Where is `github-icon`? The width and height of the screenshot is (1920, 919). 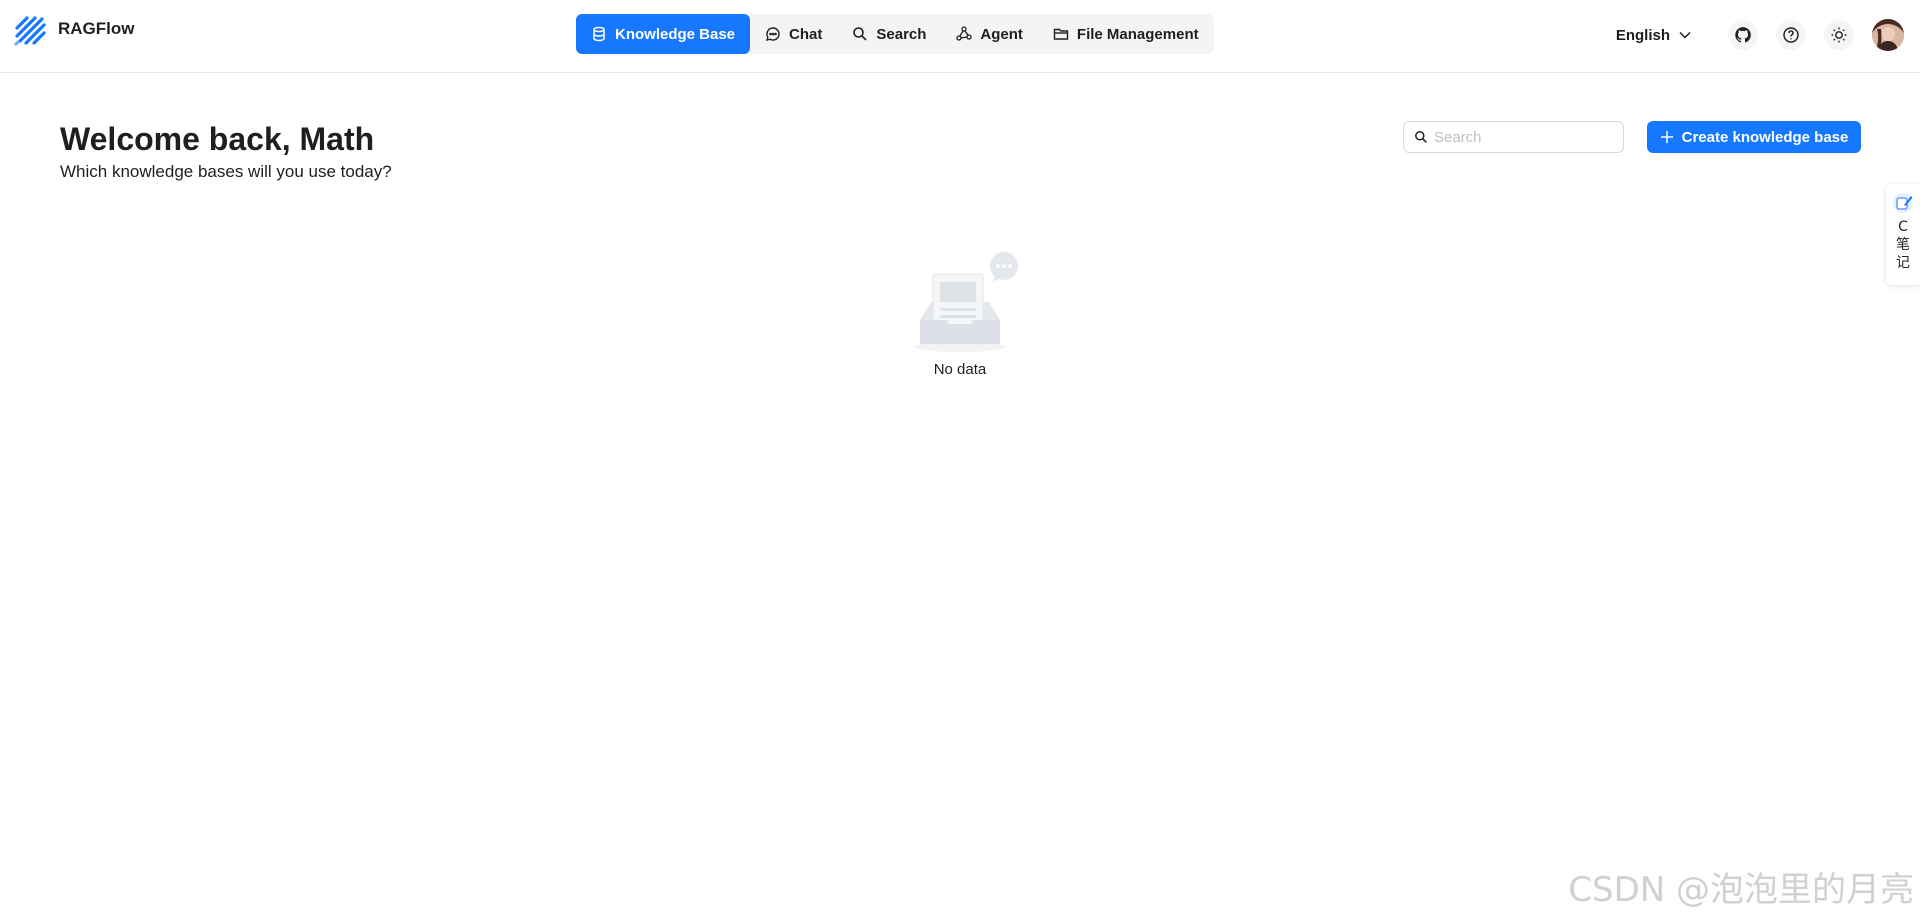 github-icon is located at coordinates (1743, 35).